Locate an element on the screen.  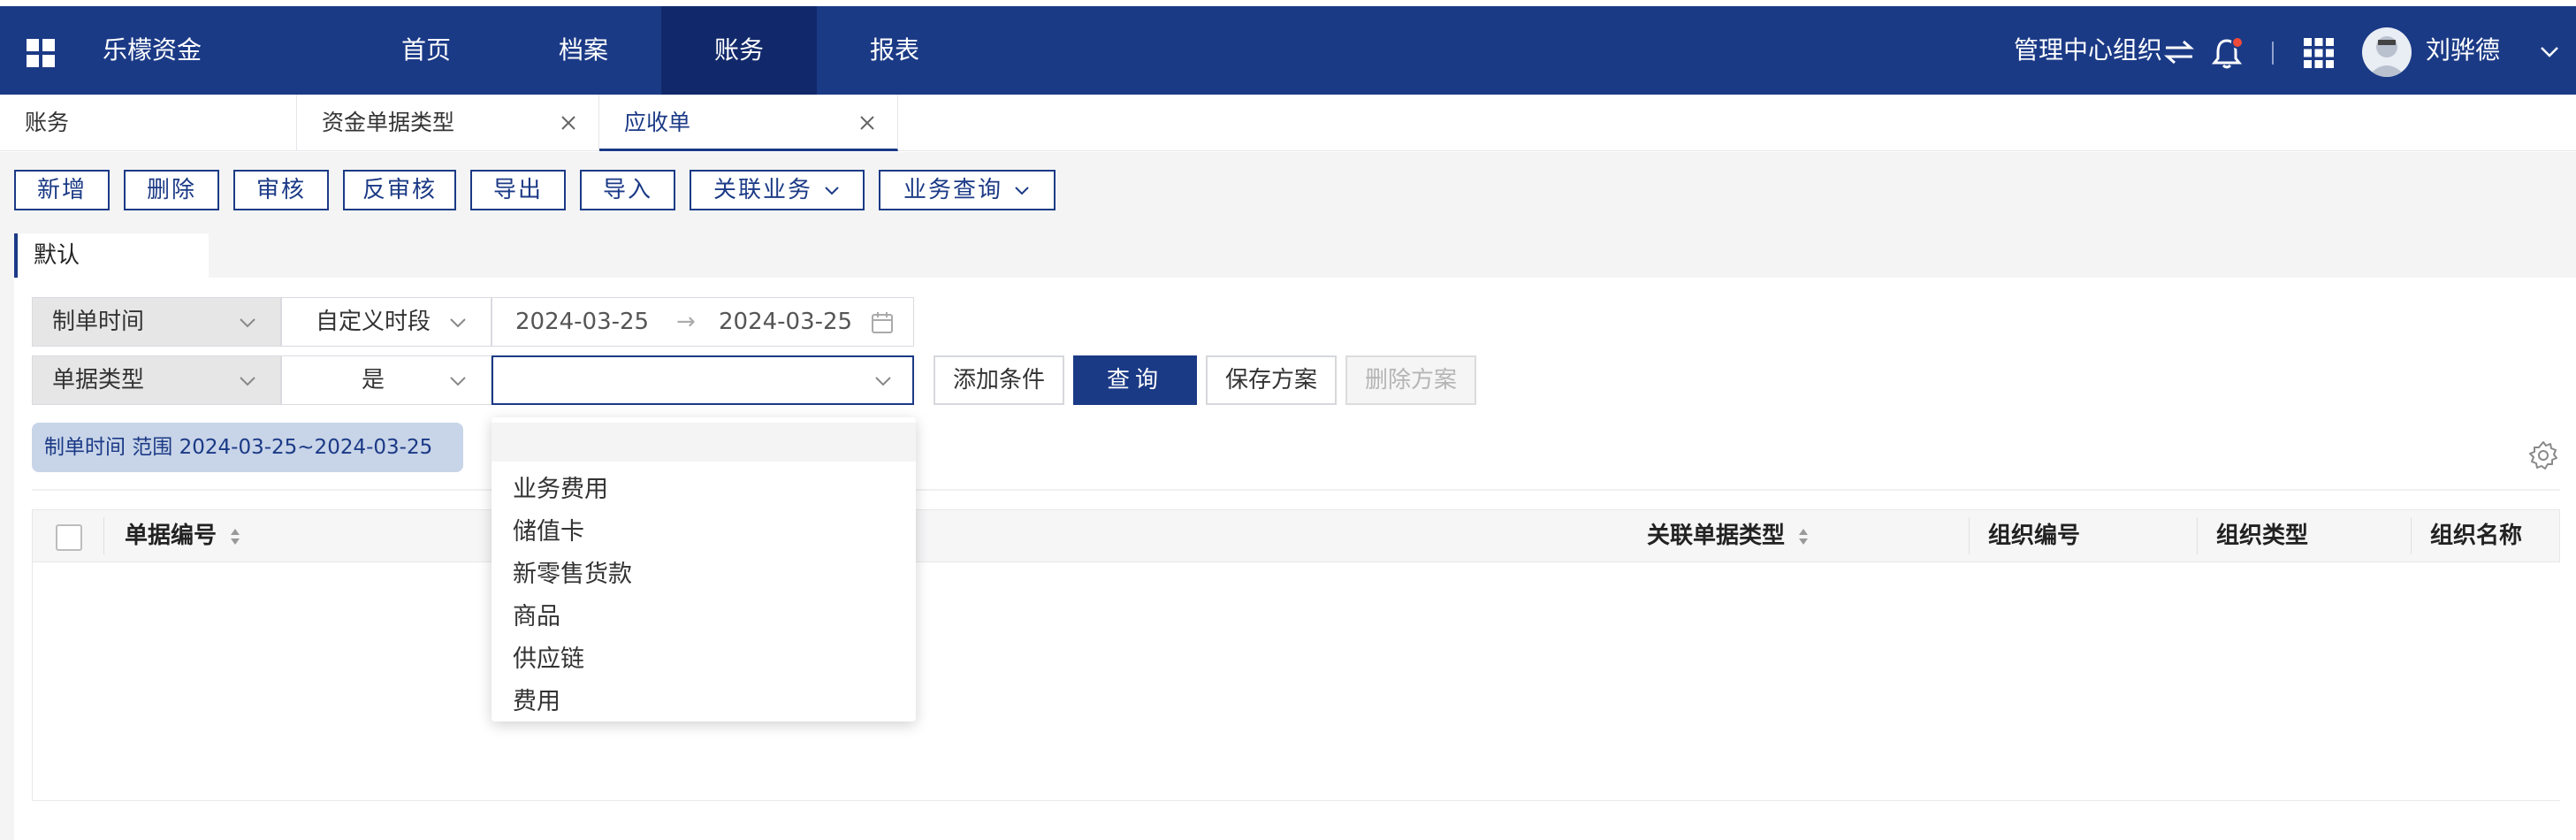
date-end: 2024-03-25 is located at coordinates (785, 322).